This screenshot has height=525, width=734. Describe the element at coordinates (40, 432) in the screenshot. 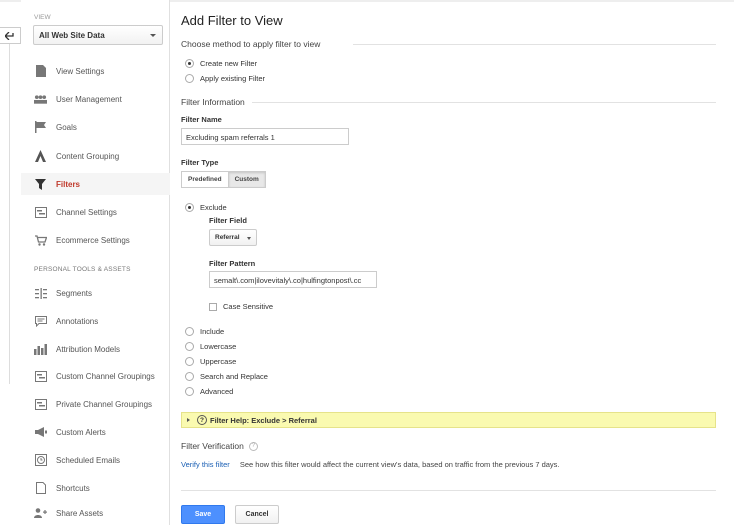

I see `megaphone-icon` at that location.